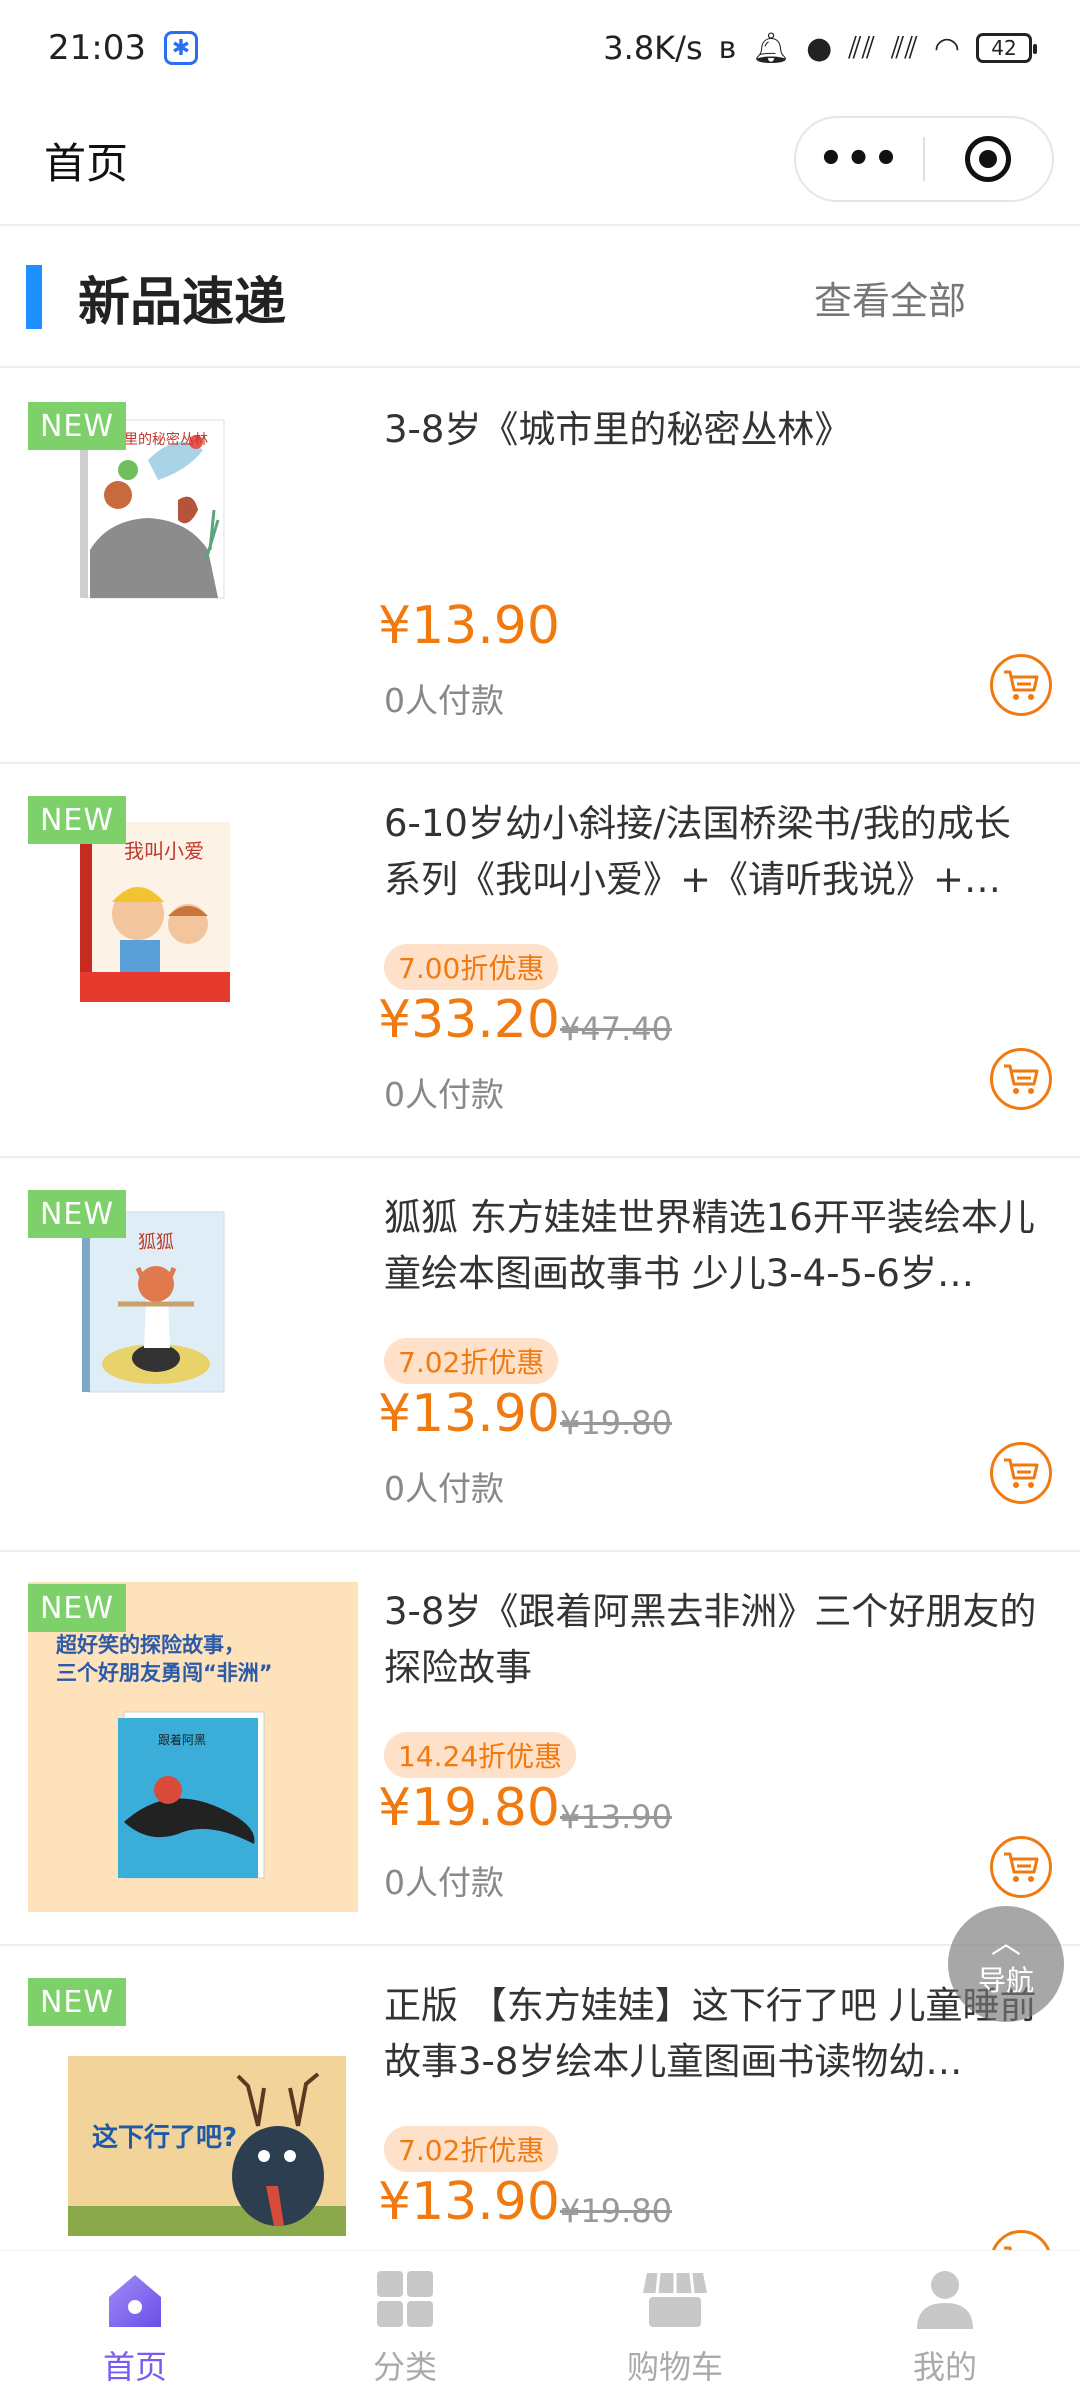  I want to click on target-icon, so click(988, 159).